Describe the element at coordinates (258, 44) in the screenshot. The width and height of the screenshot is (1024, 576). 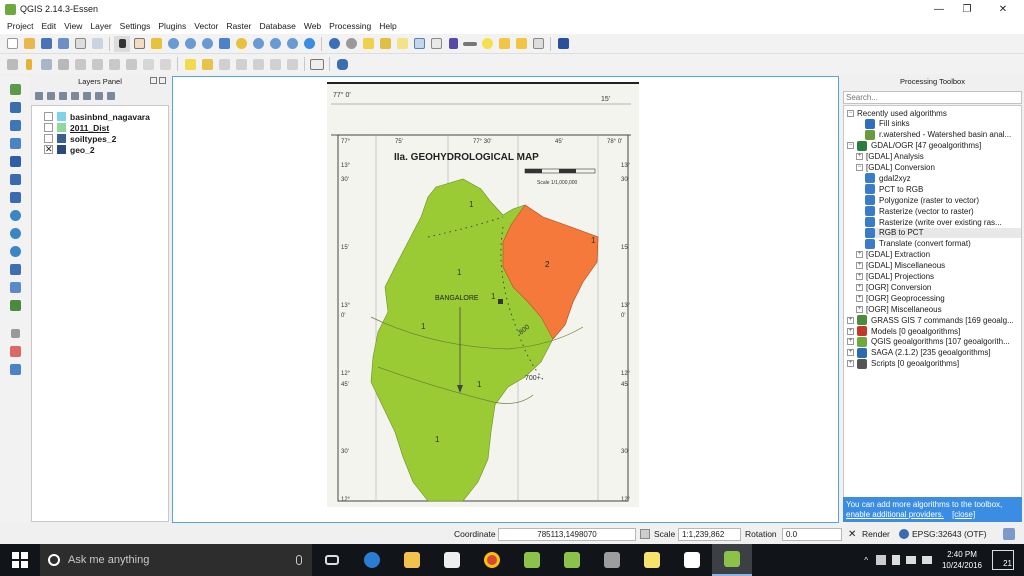
I see `zoom-layer-icon` at that location.